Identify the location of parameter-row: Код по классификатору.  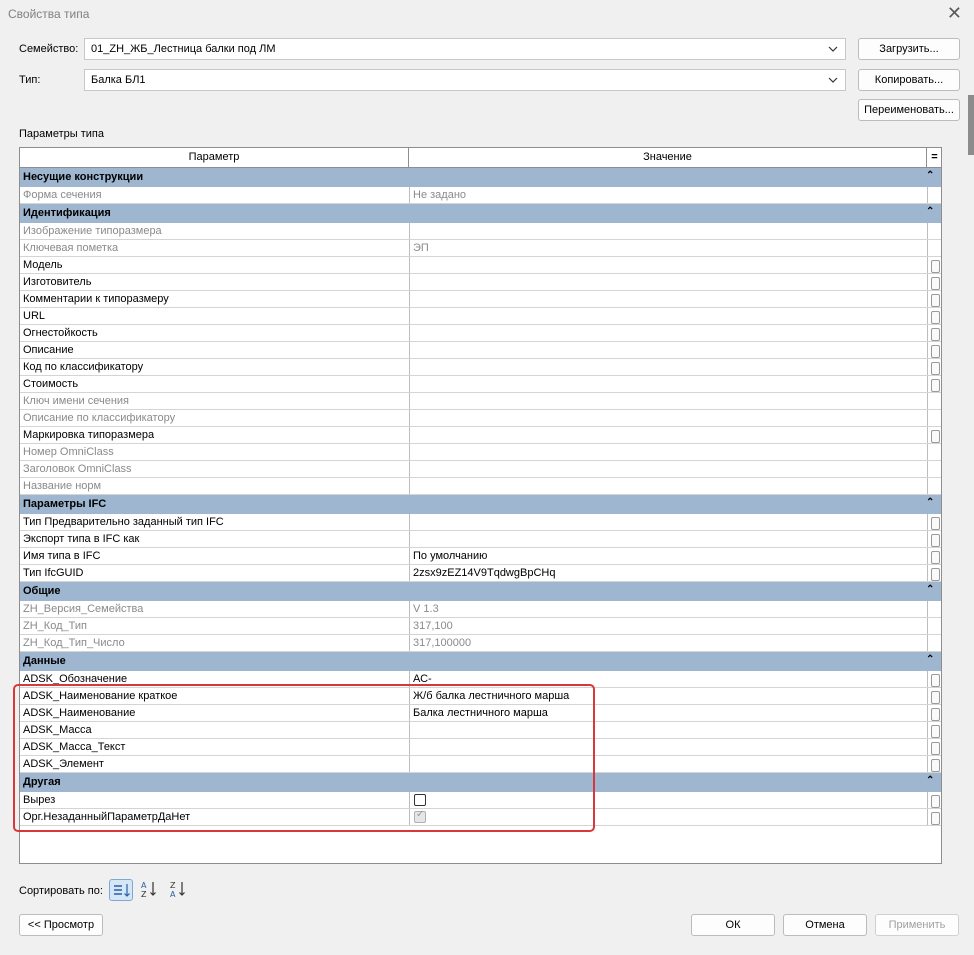
(480, 367).